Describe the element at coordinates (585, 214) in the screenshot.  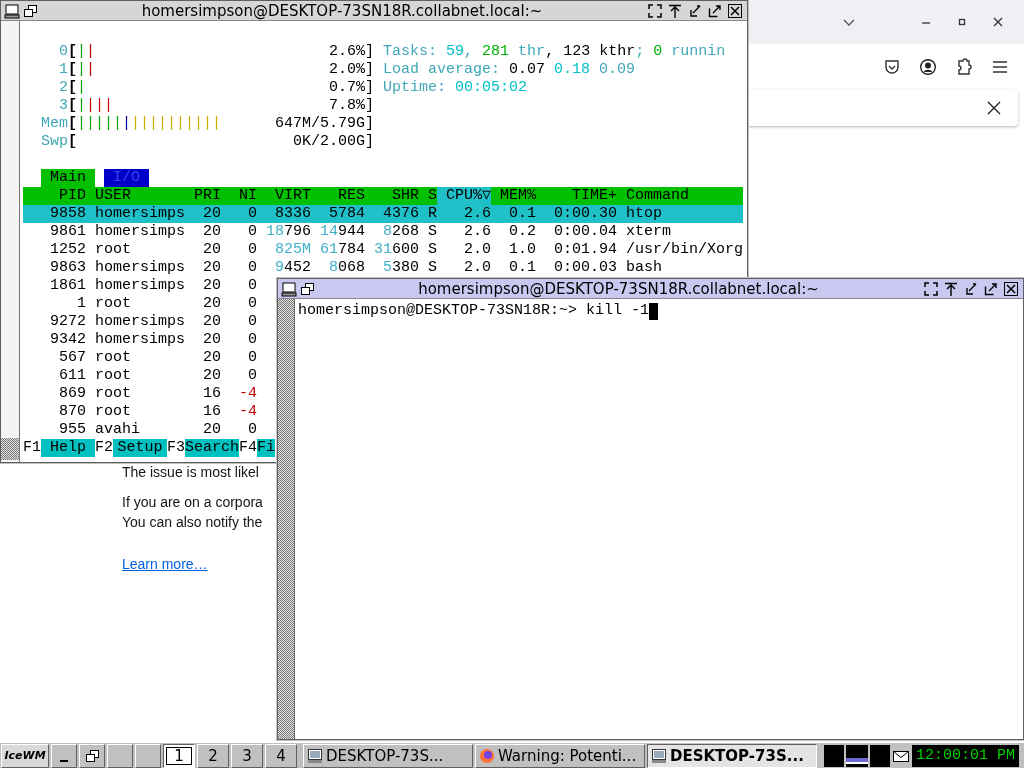
I see `table-cell-text: 0:00.30` at that location.